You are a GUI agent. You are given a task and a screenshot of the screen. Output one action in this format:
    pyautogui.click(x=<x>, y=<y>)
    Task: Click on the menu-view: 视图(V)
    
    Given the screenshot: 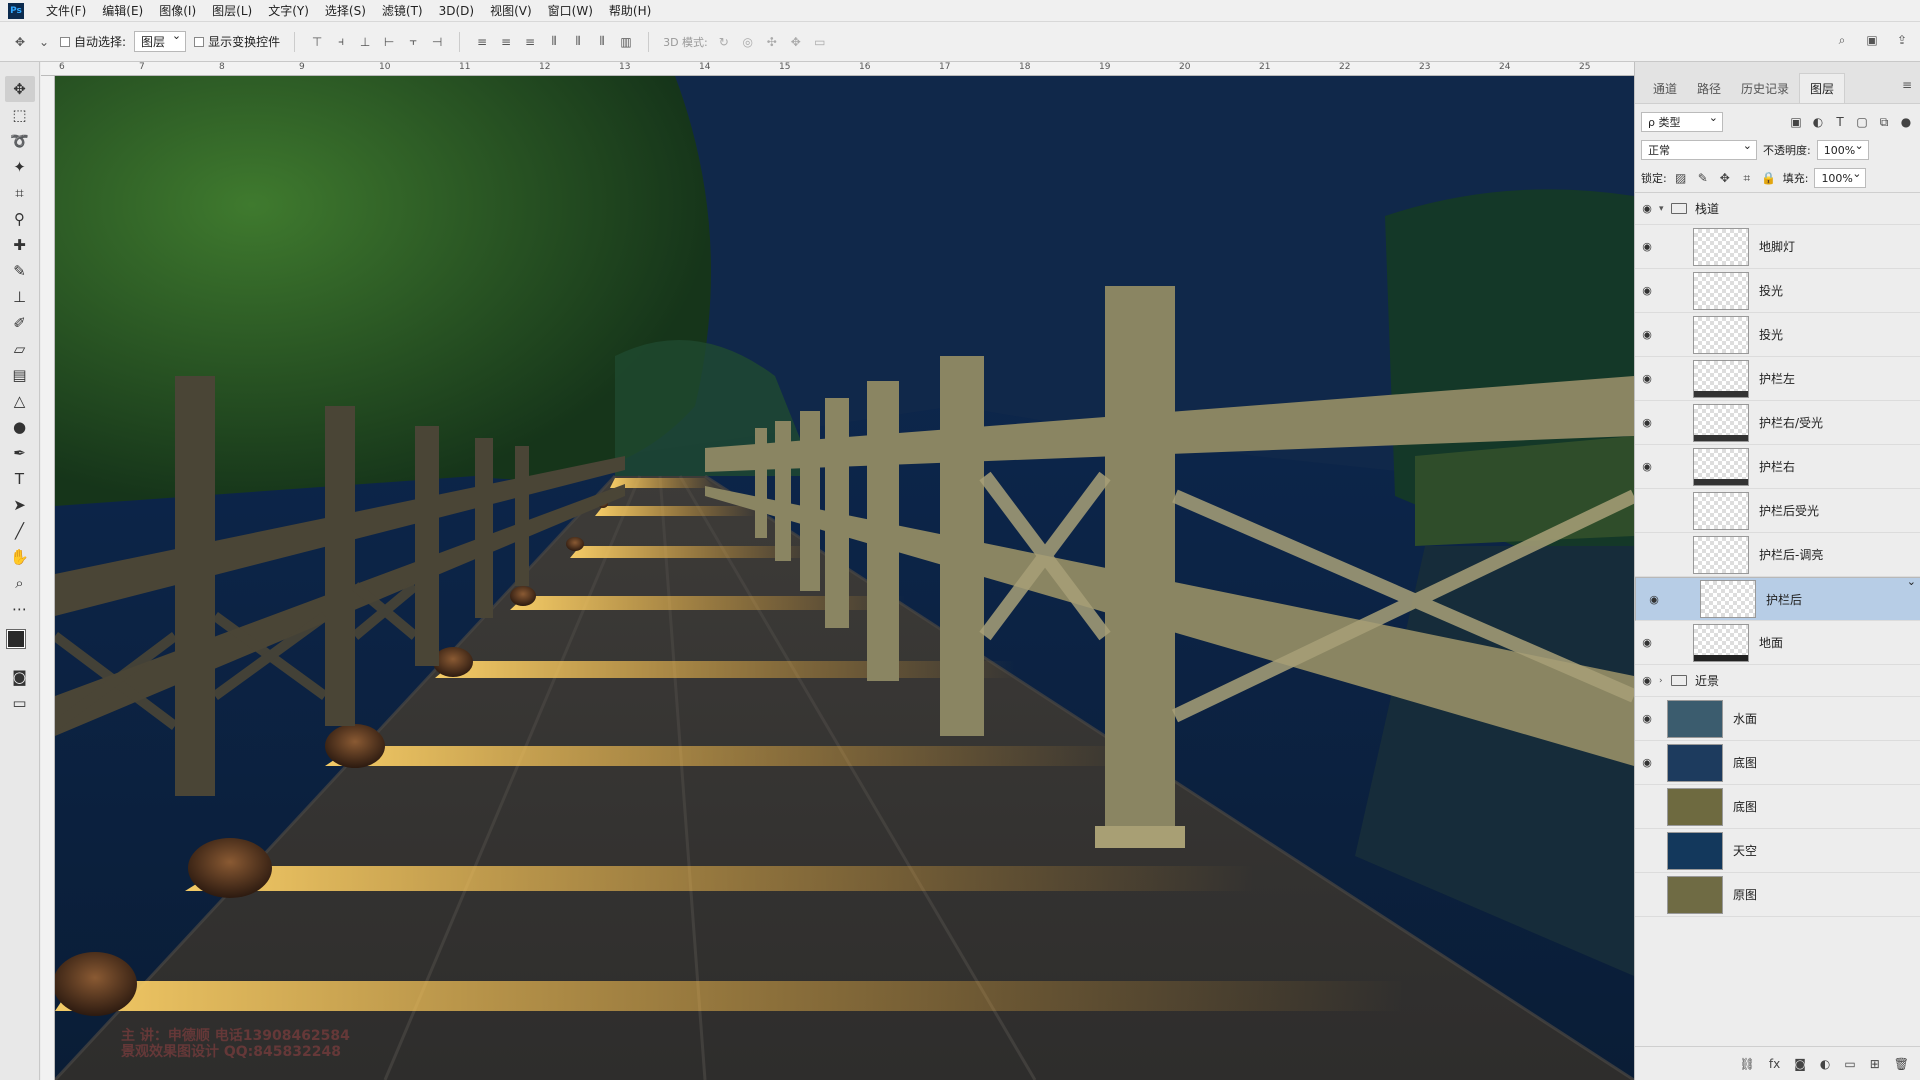 What is the action you would take?
    pyautogui.click(x=511, y=11)
    